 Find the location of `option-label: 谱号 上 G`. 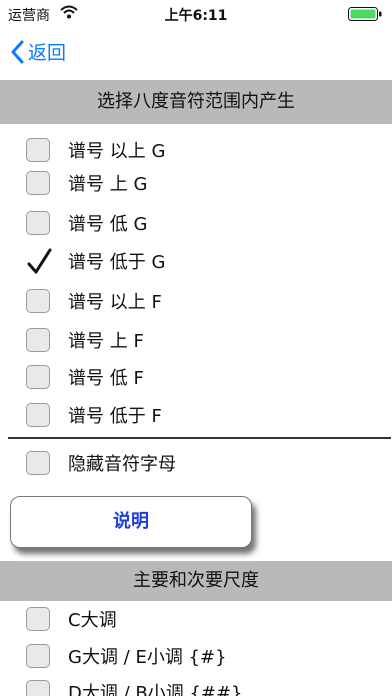

option-label: 谱号 上 G is located at coordinates (108, 184).